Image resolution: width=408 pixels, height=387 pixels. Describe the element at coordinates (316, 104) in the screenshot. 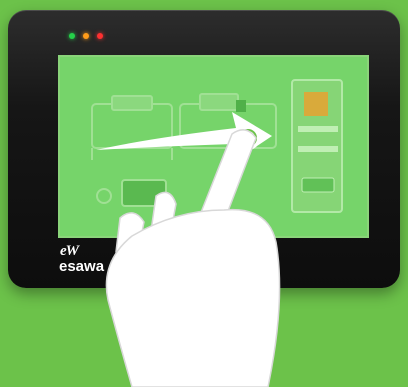

I see `status-indicator` at that location.